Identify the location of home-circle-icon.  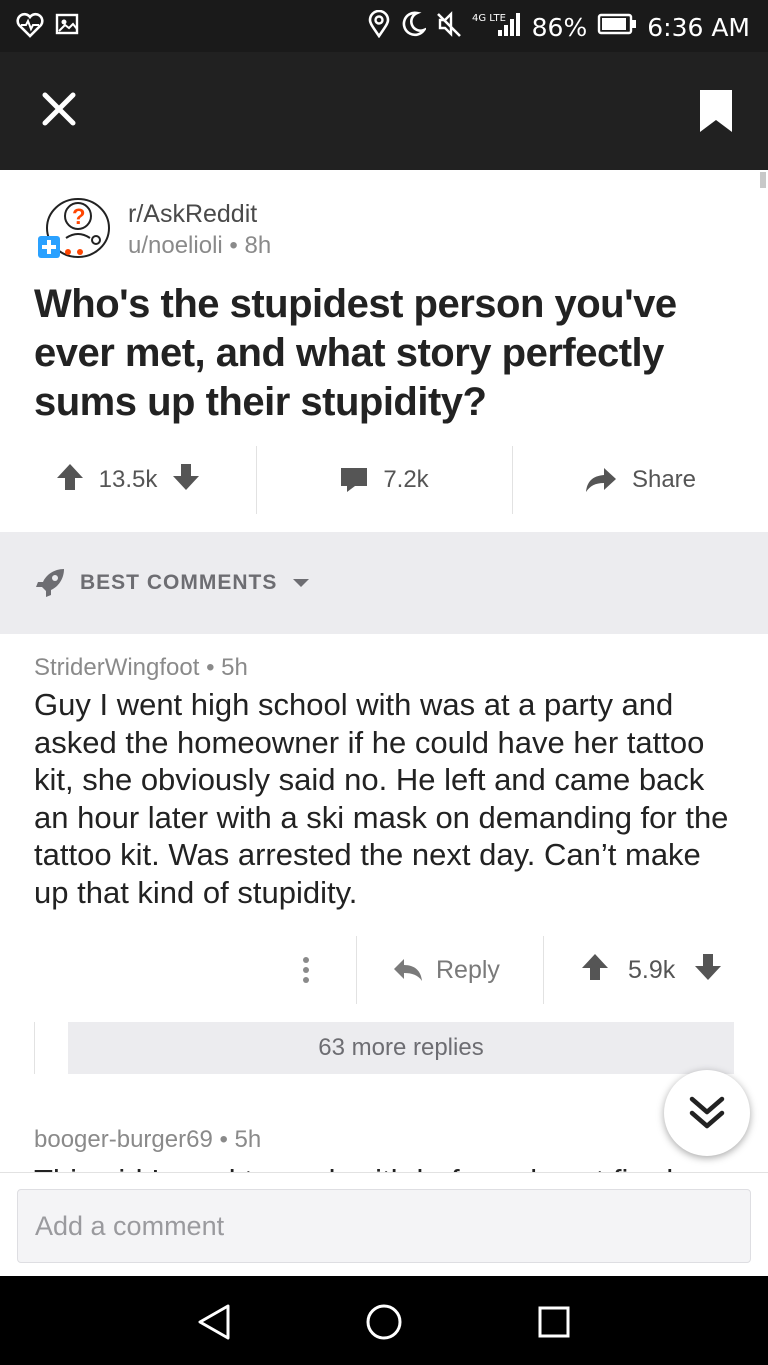
(384, 1322).